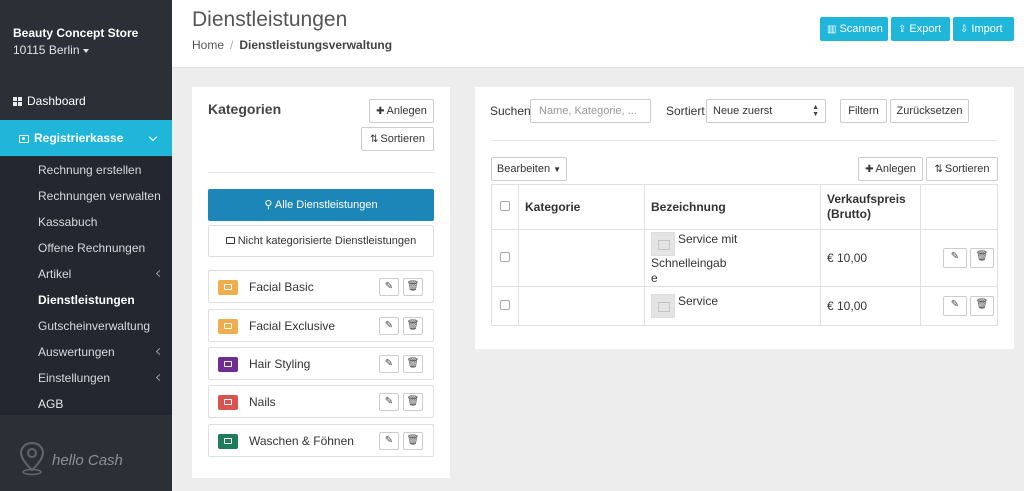  I want to click on download-icon: ⇩, so click(964, 29).